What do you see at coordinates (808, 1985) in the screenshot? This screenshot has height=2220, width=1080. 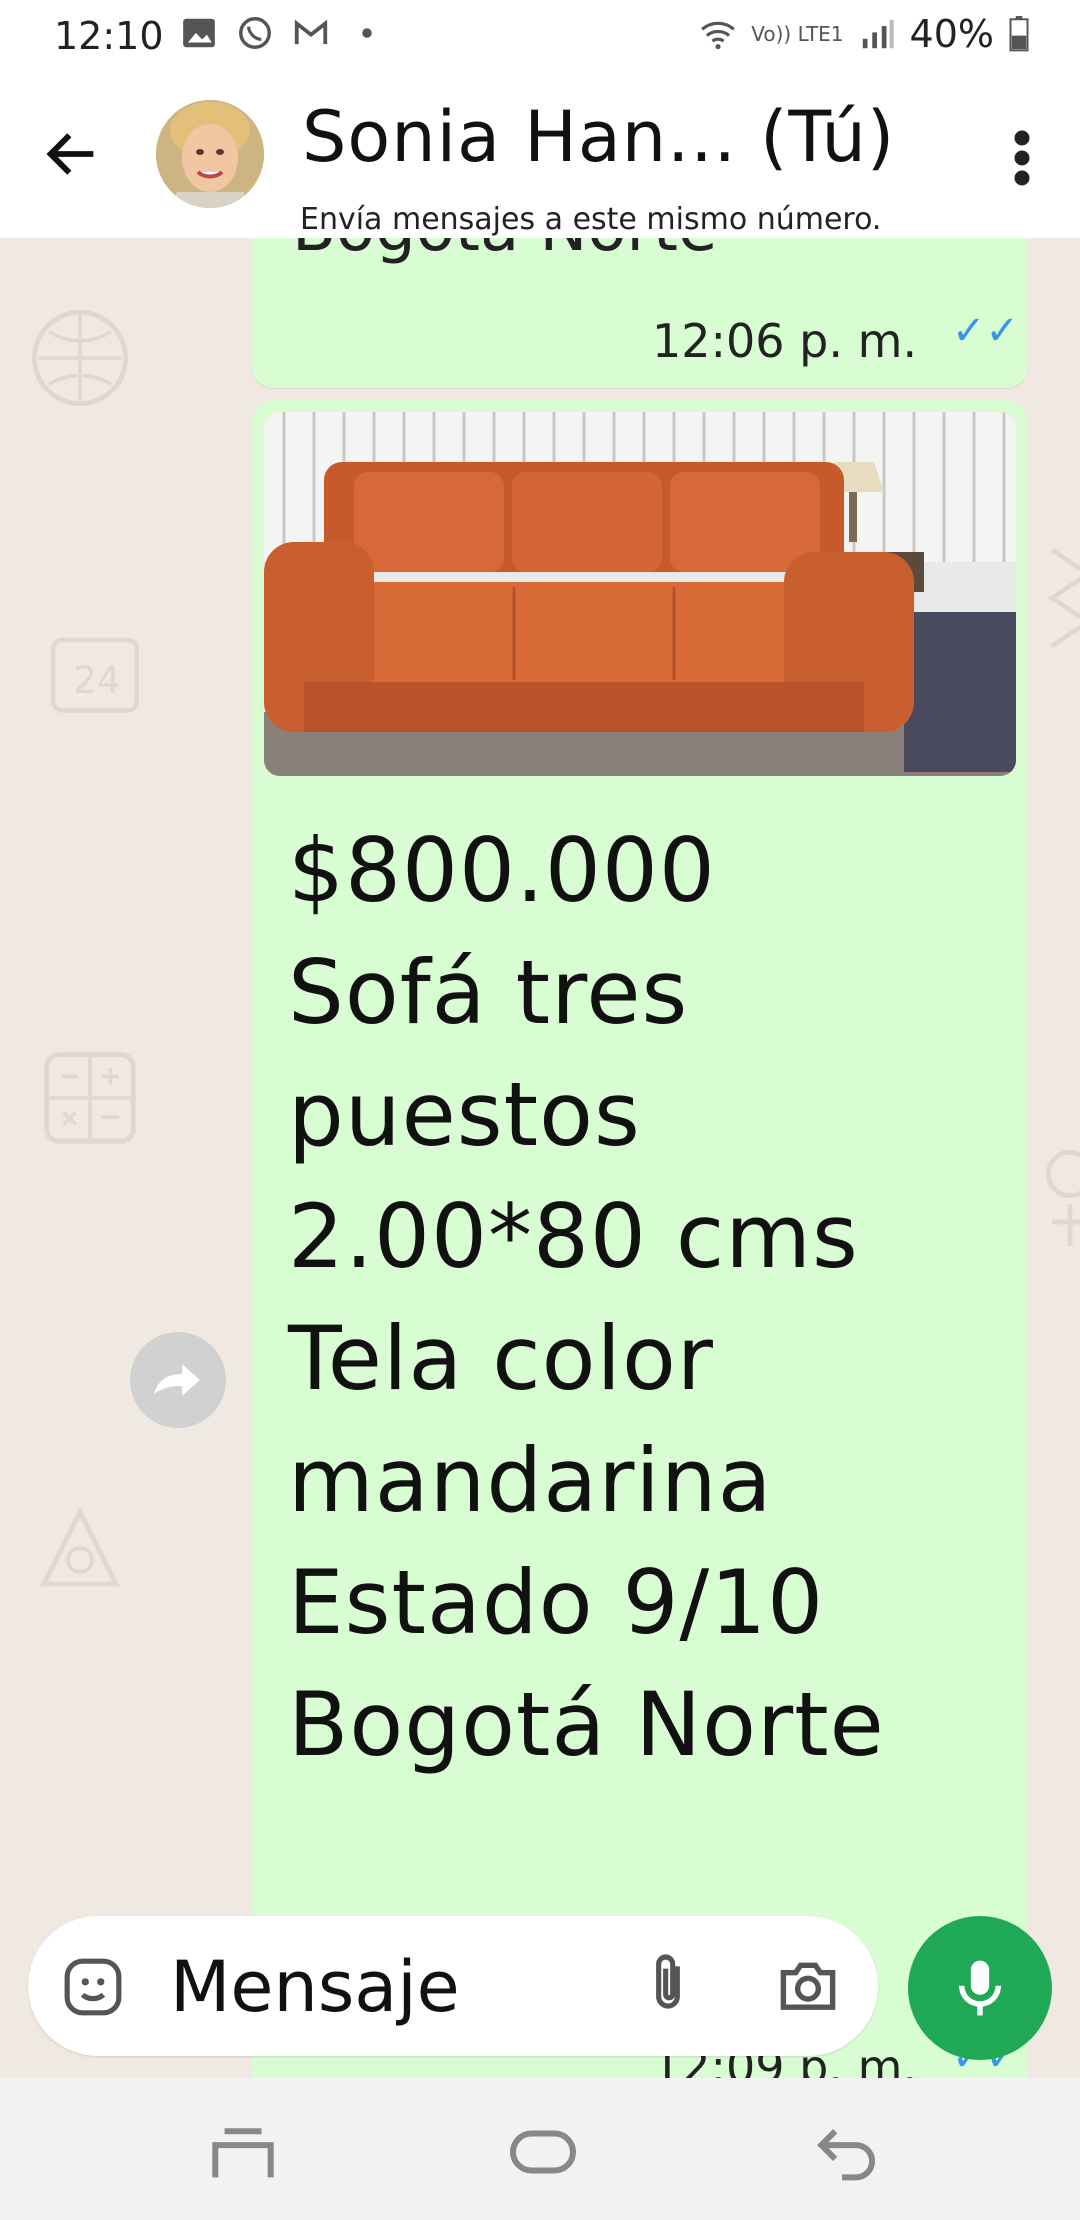 I see `camera-icon` at bounding box center [808, 1985].